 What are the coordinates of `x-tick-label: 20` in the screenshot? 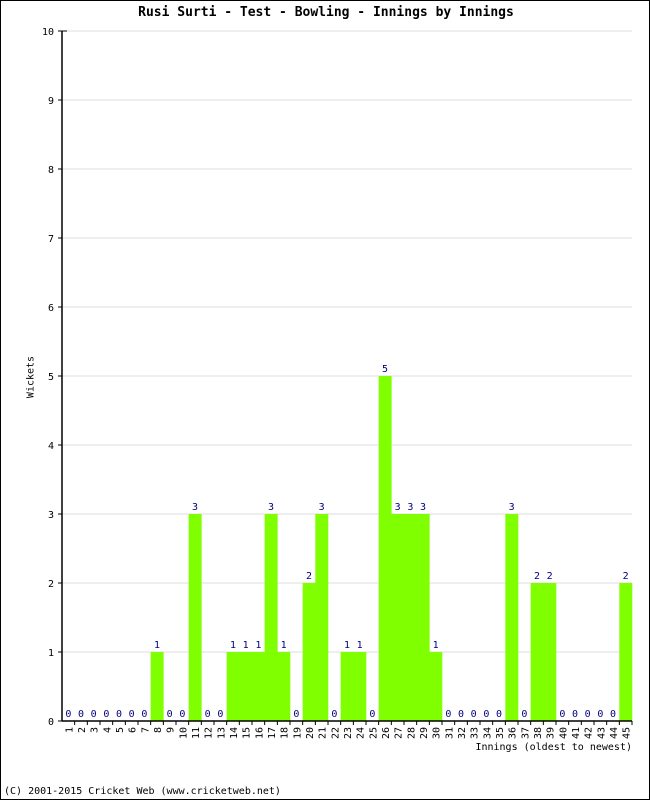 It's located at (310, 733).